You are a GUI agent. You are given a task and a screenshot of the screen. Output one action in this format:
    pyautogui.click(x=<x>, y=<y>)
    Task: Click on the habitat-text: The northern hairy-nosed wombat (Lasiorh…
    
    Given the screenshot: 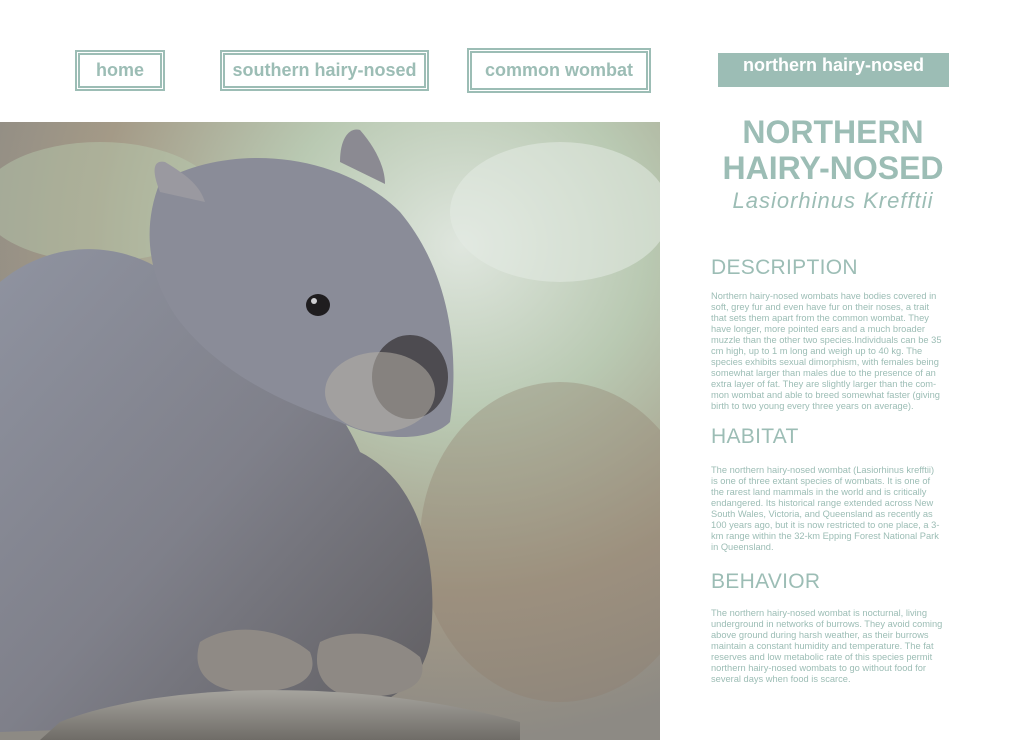 What is the action you would take?
    pyautogui.click(x=825, y=508)
    